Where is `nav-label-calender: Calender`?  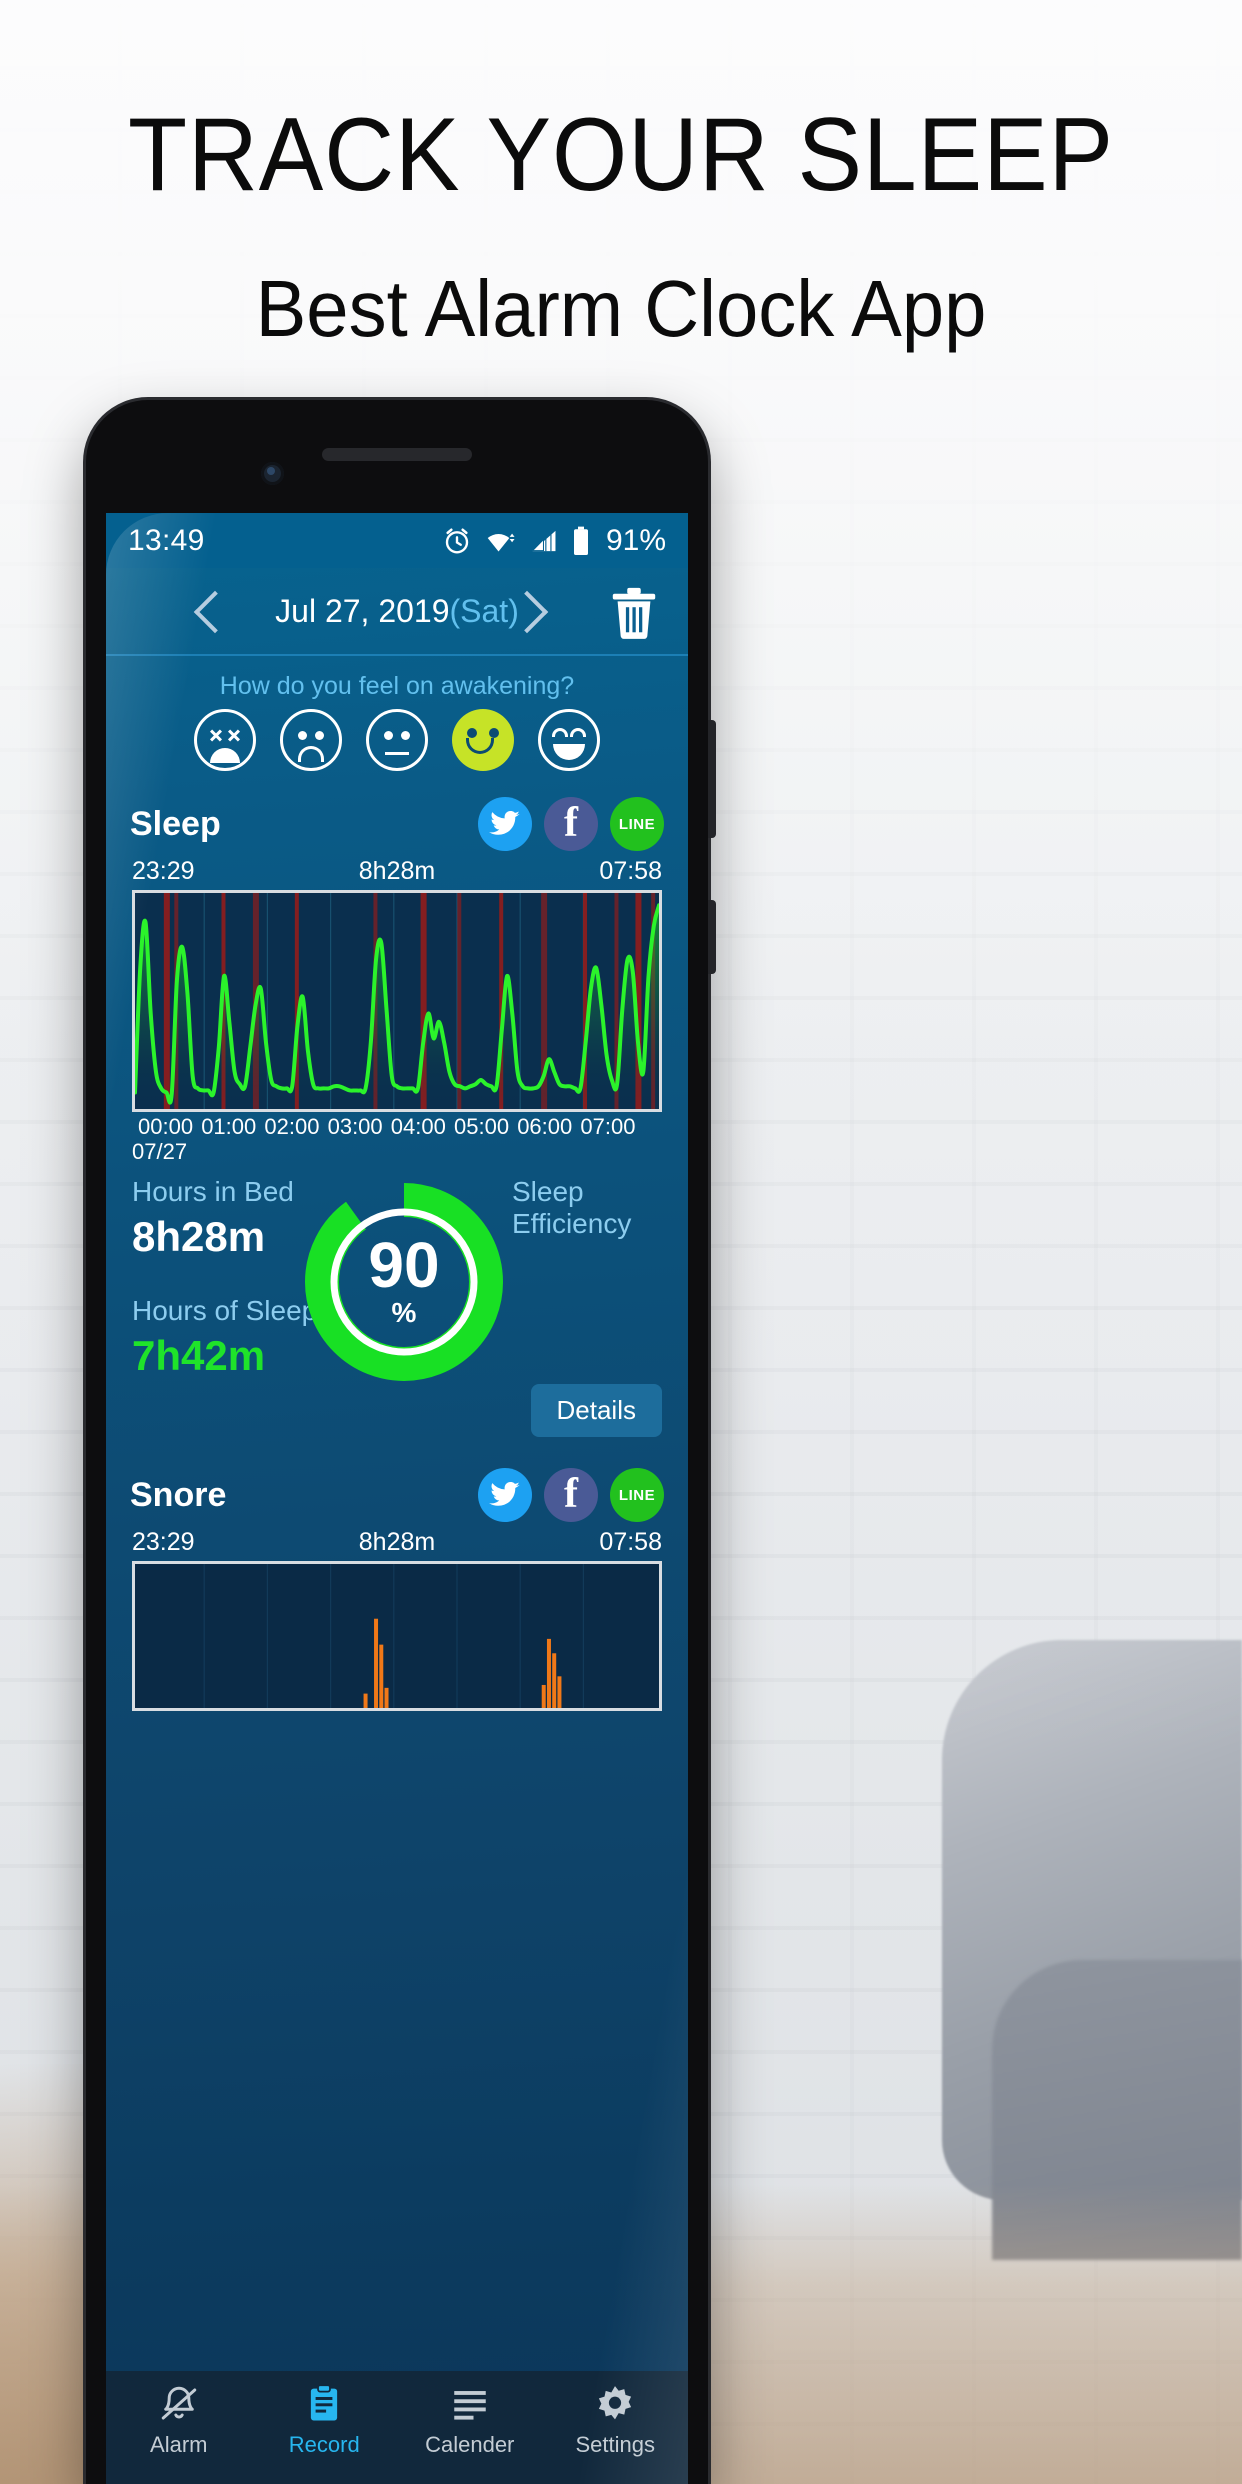 nav-label-calender: Calender is located at coordinates (470, 2444).